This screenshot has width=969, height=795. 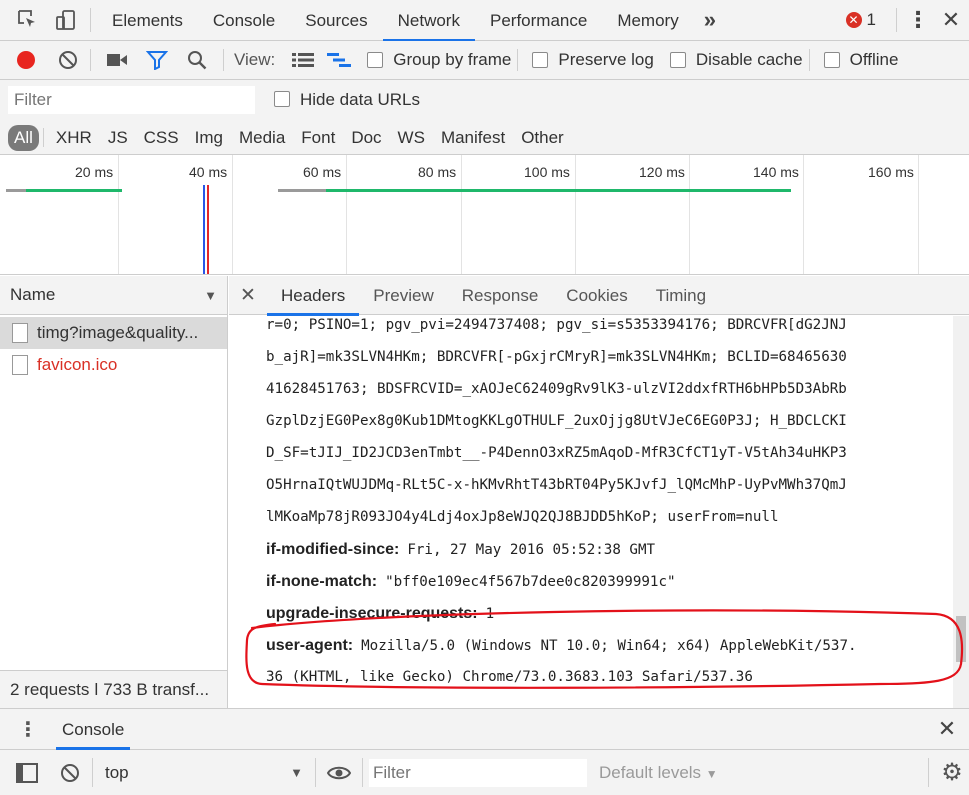 What do you see at coordinates (131, 100) in the screenshot?
I see `filter-input` at bounding box center [131, 100].